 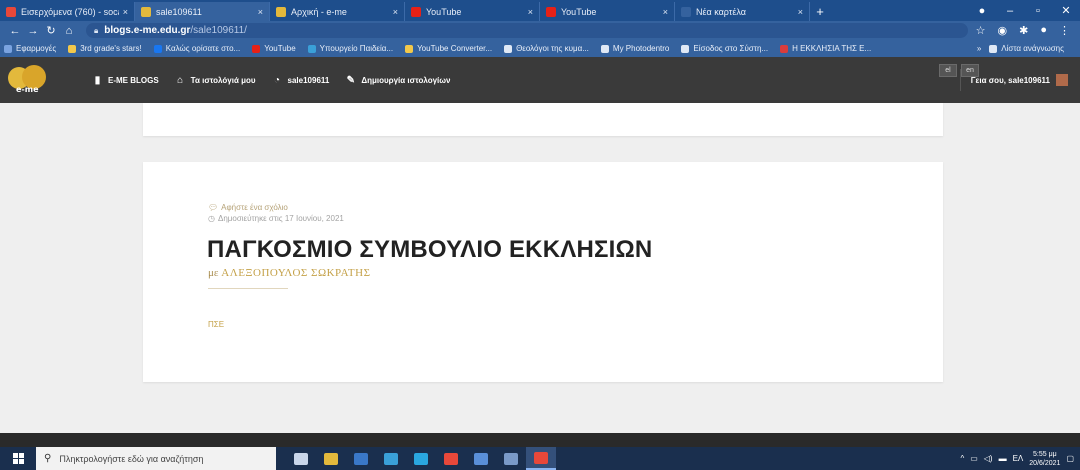 I want to click on start-button, so click(x=18, y=458).